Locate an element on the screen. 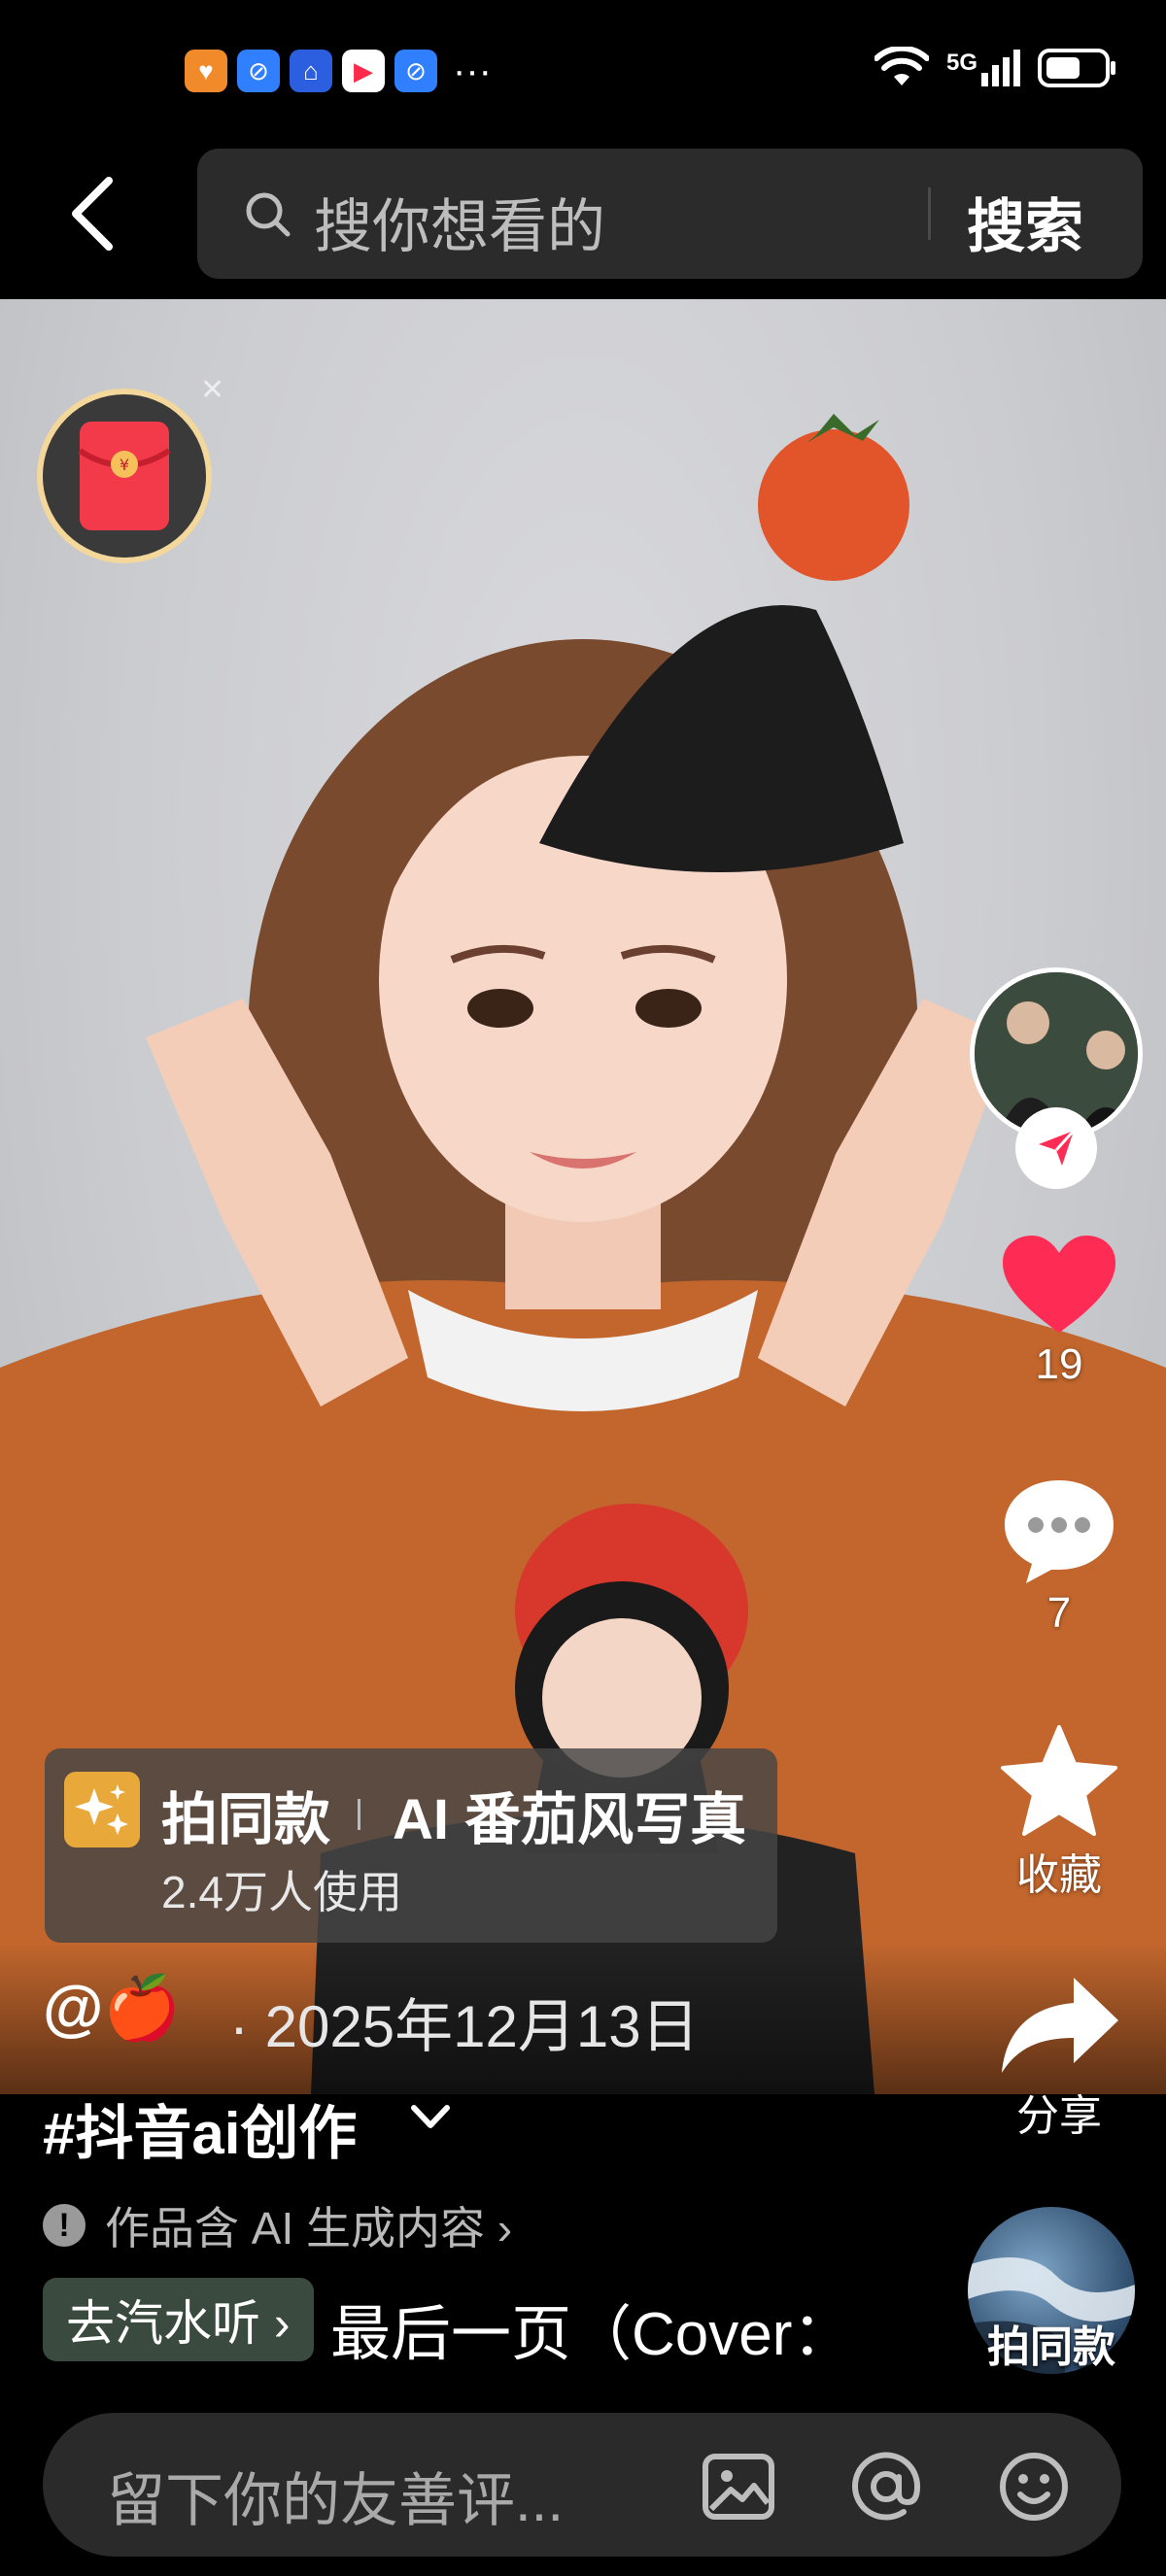 Image resolution: width=1166 pixels, height=2576 pixels. hashtag: #抖音ai创作 is located at coordinates (200, 2128).